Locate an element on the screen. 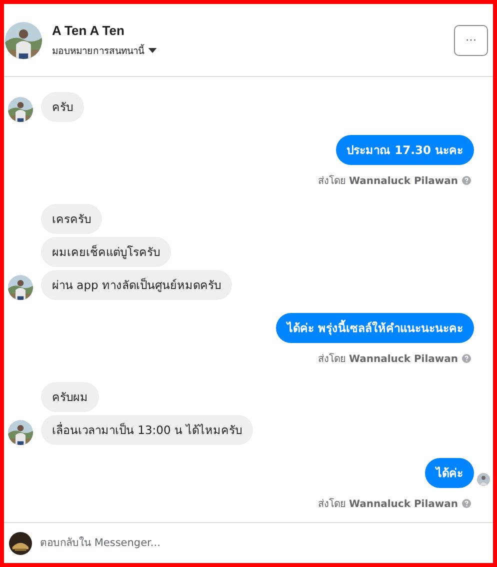  caret-icon is located at coordinates (152, 50).